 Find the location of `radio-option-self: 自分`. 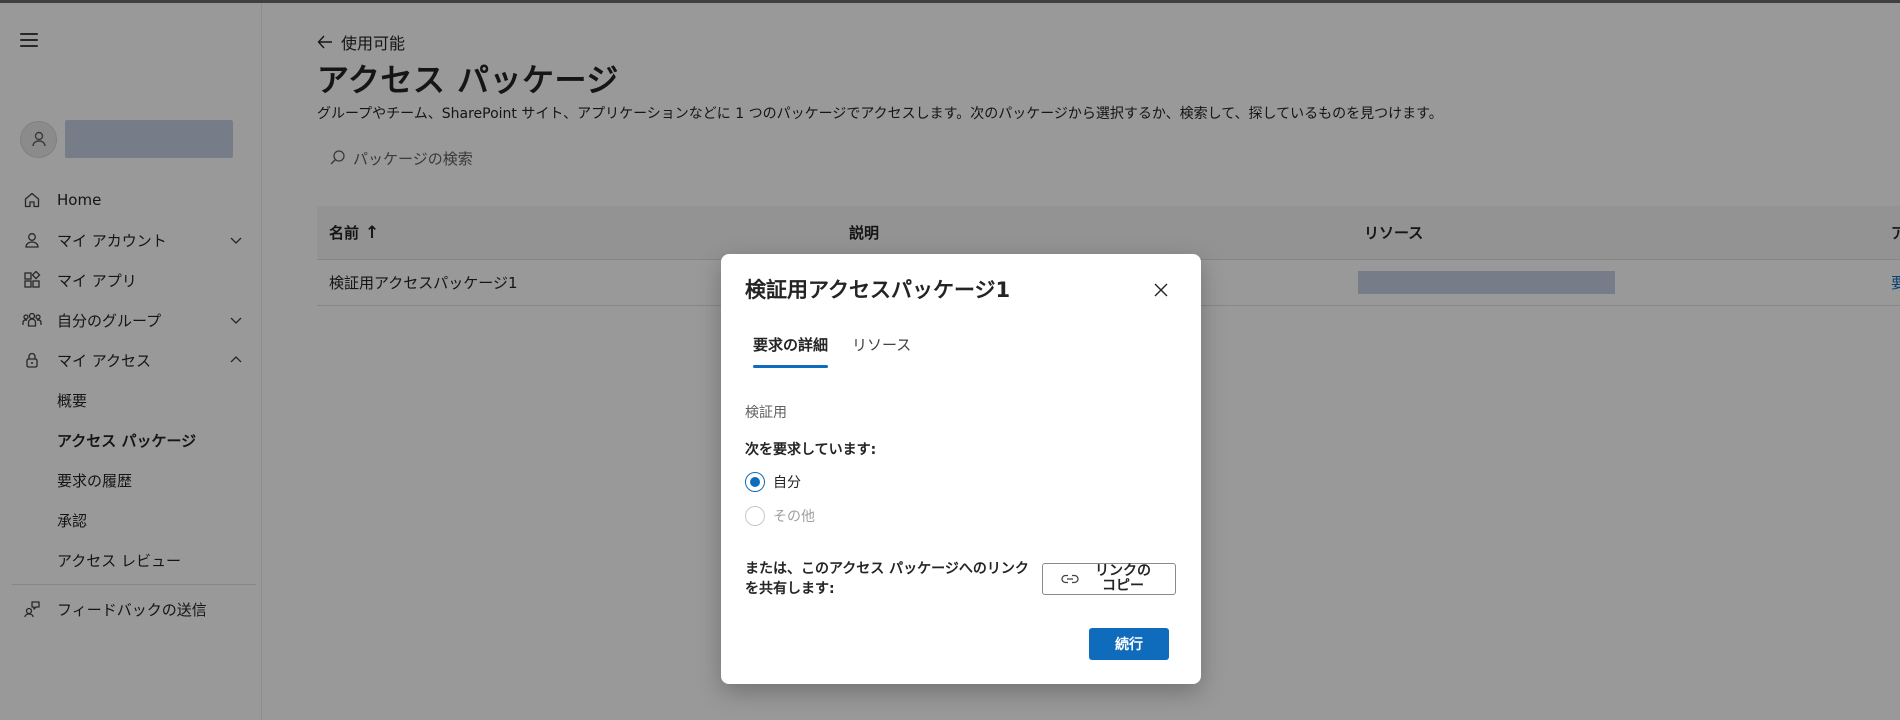

radio-option-self: 自分 is located at coordinates (773, 482).